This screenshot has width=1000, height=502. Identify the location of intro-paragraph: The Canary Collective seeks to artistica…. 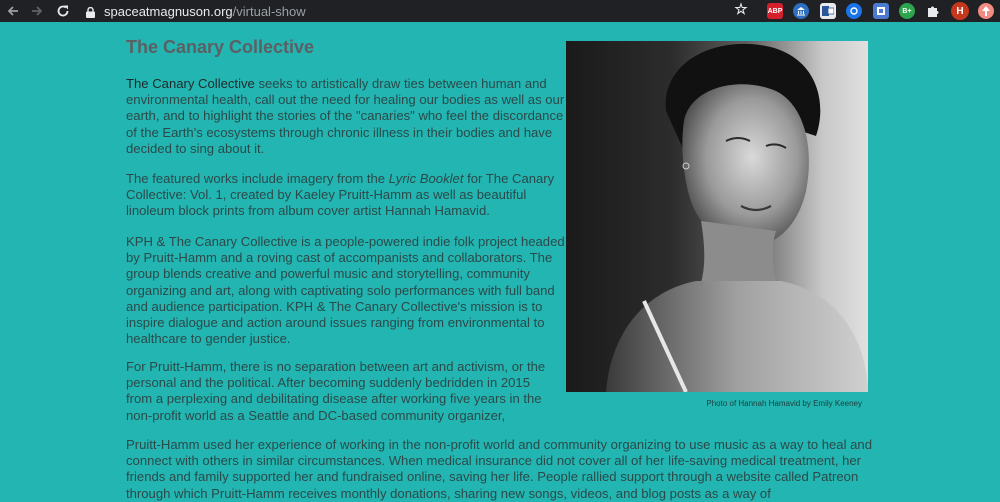
(346, 116).